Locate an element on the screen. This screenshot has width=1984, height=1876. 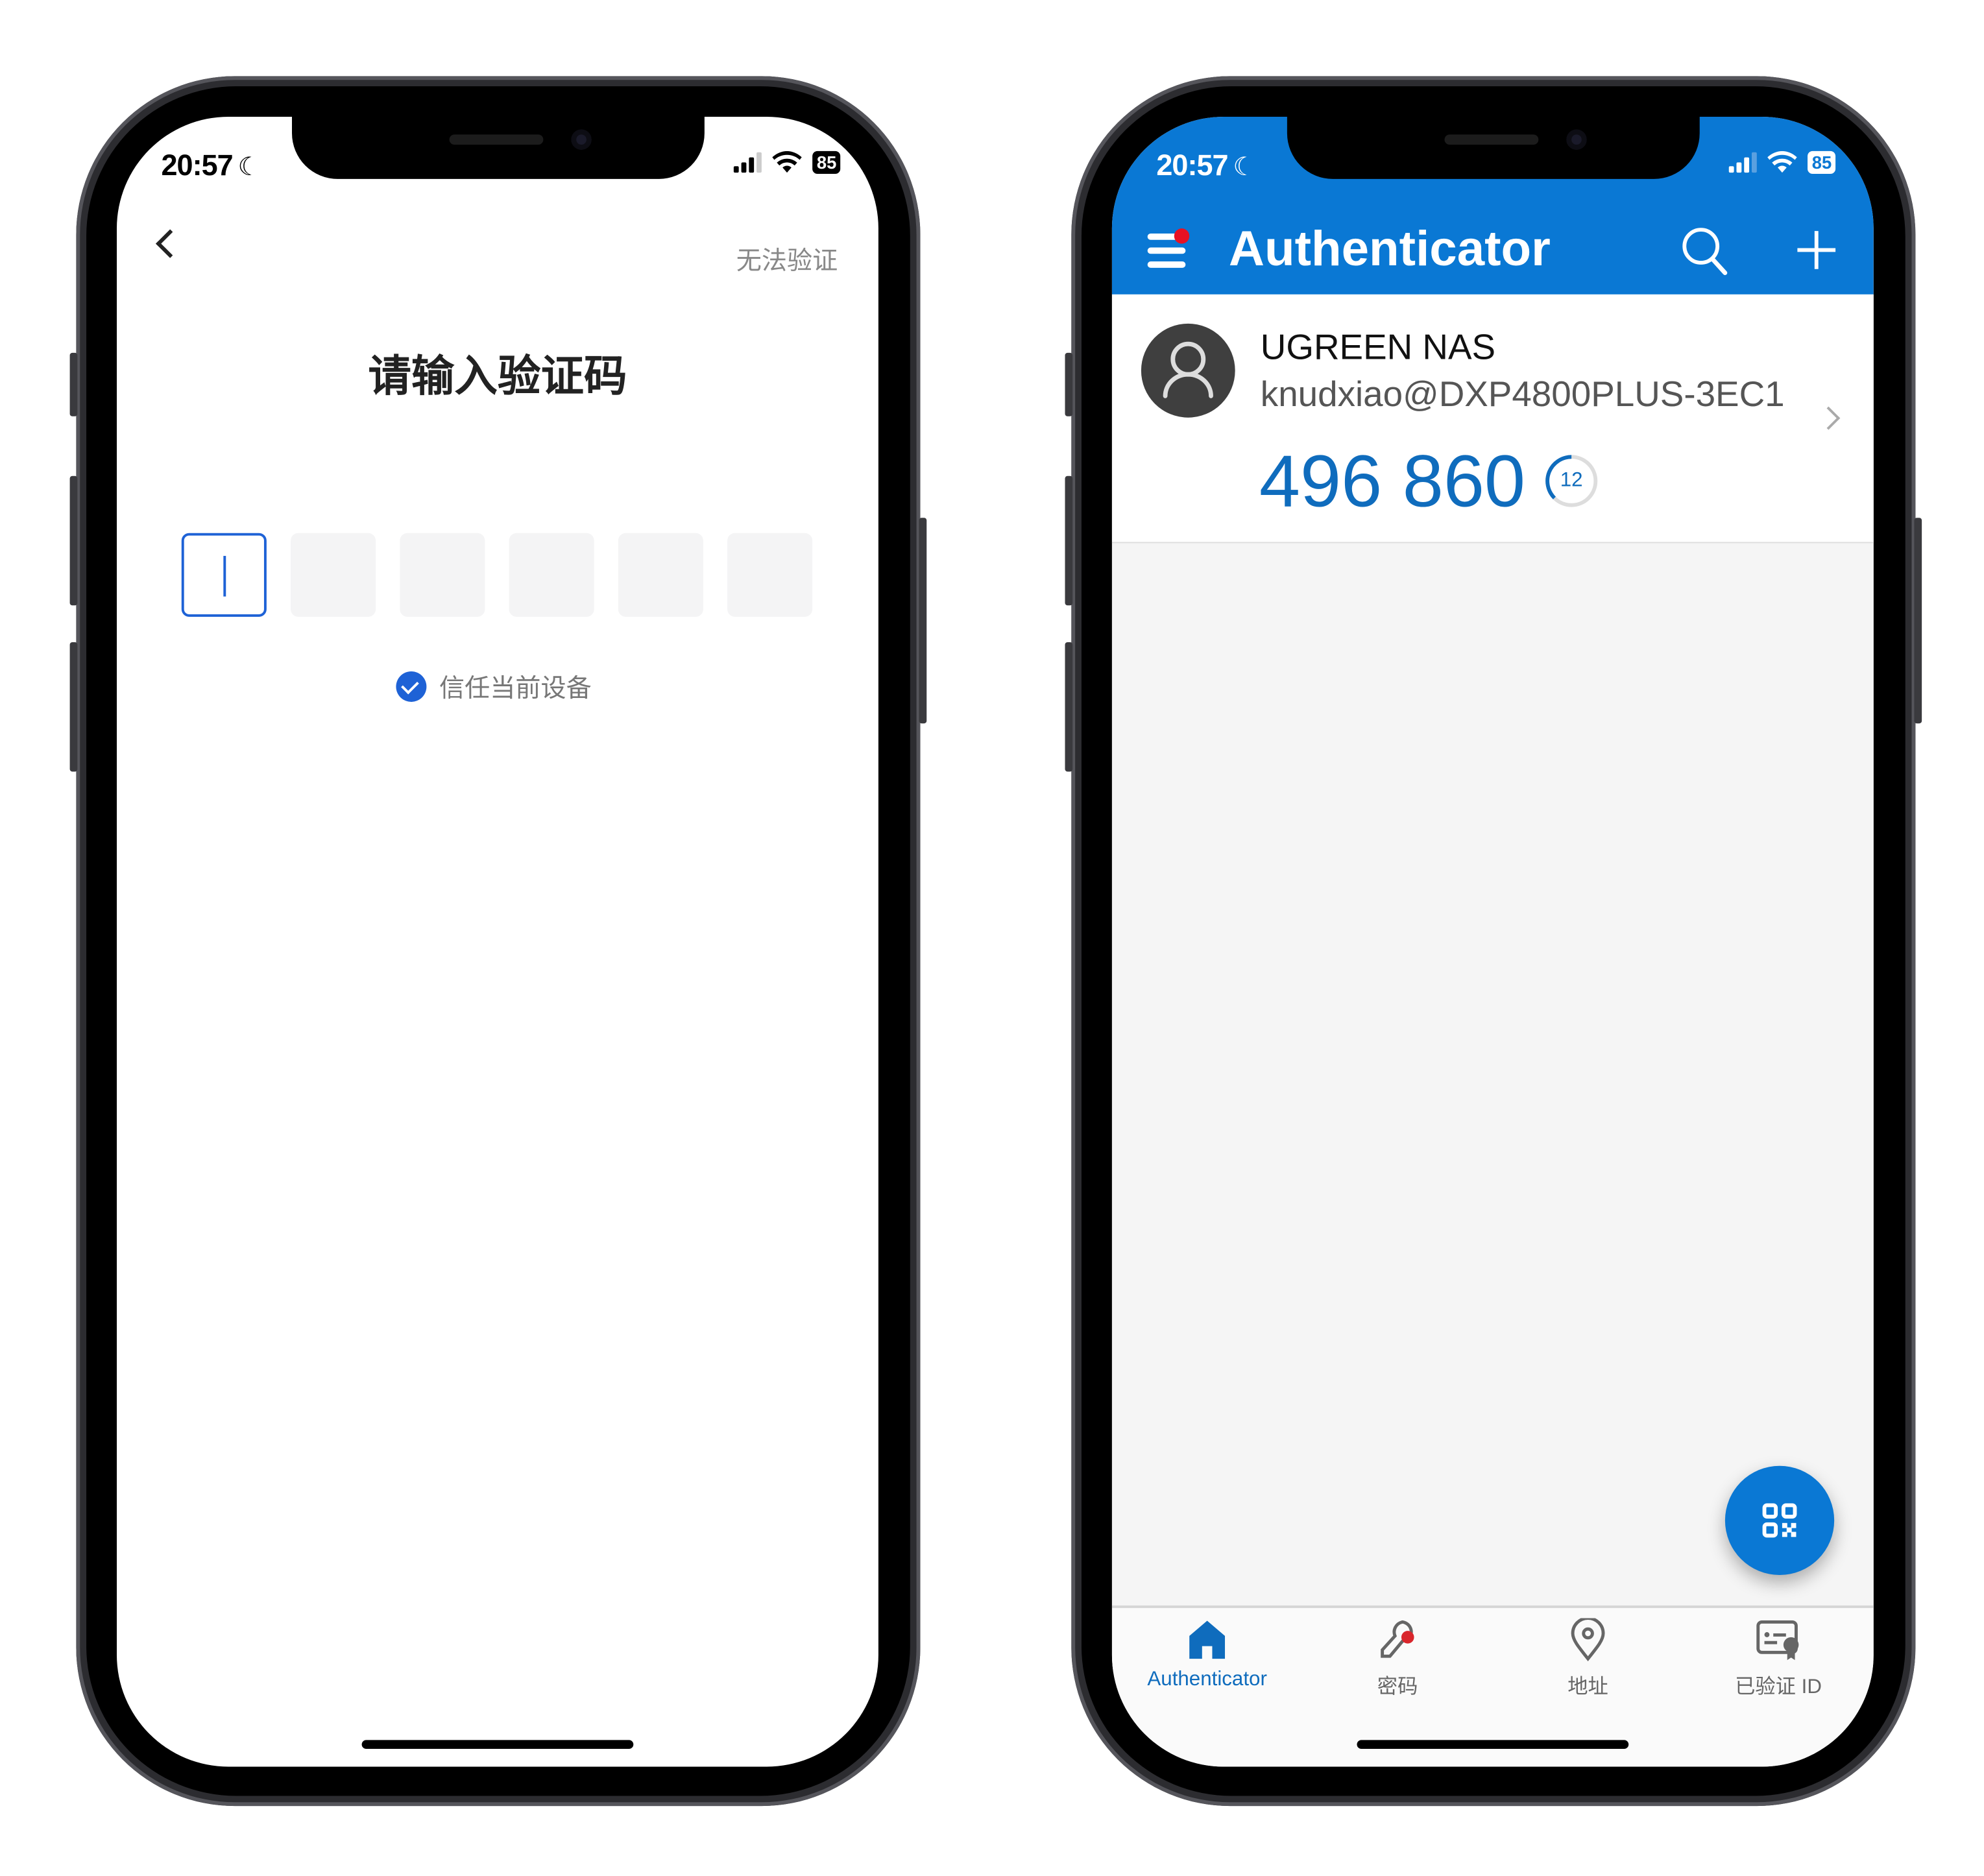
page-title: 请输入验证码 is located at coordinates (498, 377).